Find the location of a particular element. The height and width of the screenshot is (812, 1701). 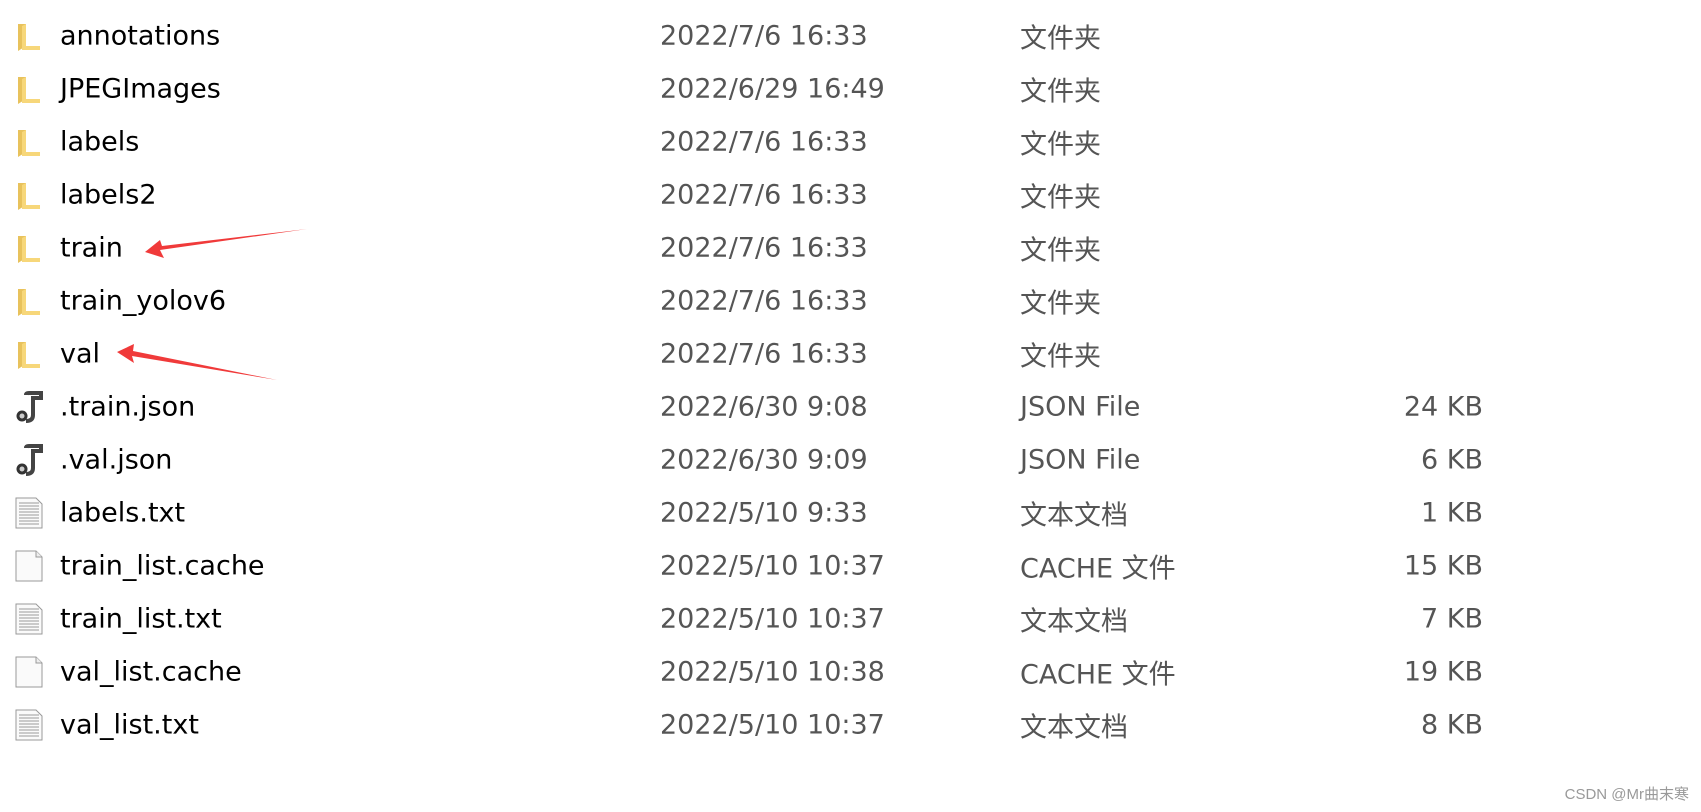

file-row: annotations 2022/7/6 16:33 文件夹 is located at coordinates (800, 35).